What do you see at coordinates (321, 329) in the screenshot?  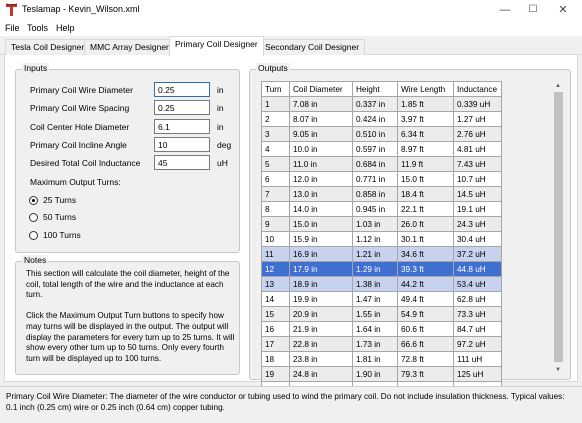 I see `table-cell: 21.9 in` at bounding box center [321, 329].